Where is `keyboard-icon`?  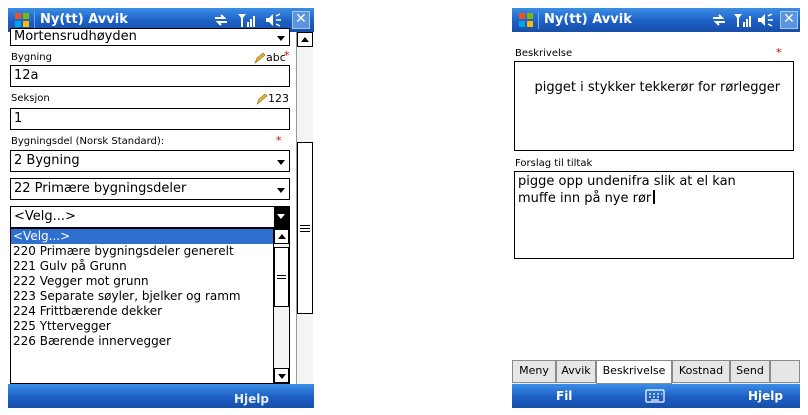
keyboard-icon is located at coordinates (655, 396).